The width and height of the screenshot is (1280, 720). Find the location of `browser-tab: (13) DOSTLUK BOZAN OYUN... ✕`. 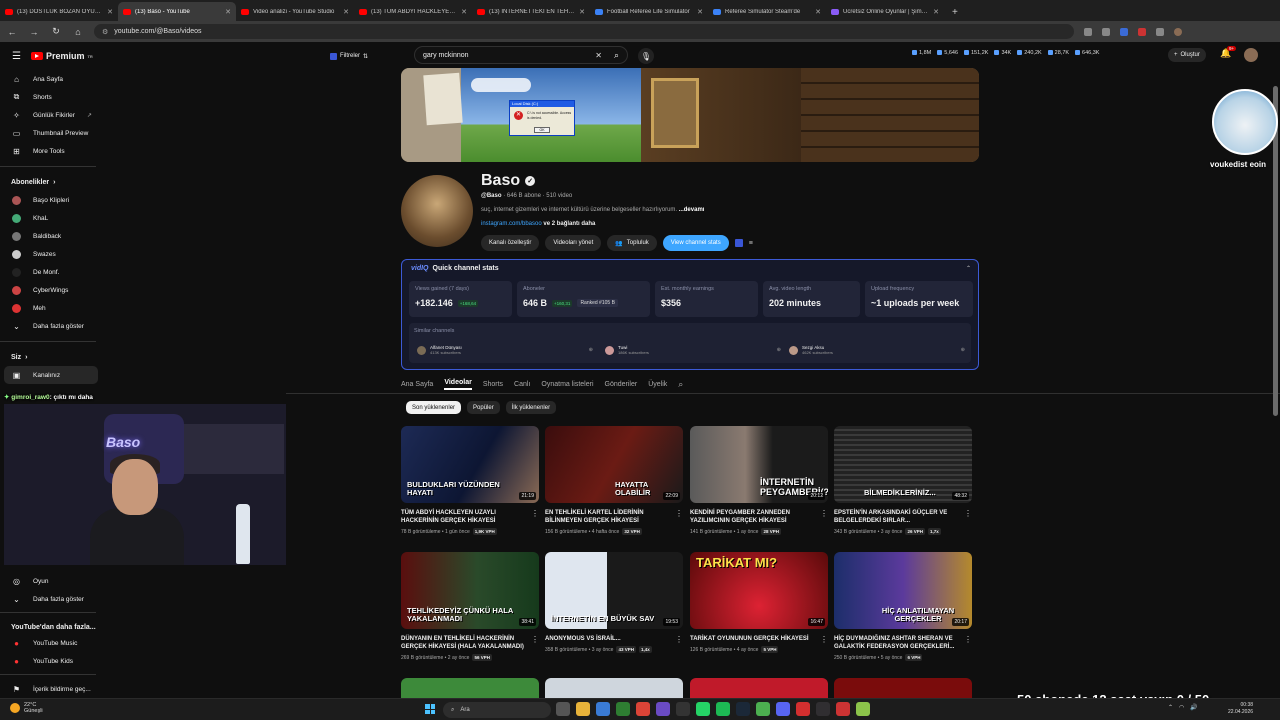

browser-tab: (13) DOSTLUK BOZAN OYUN... ✕ is located at coordinates (59, 11).